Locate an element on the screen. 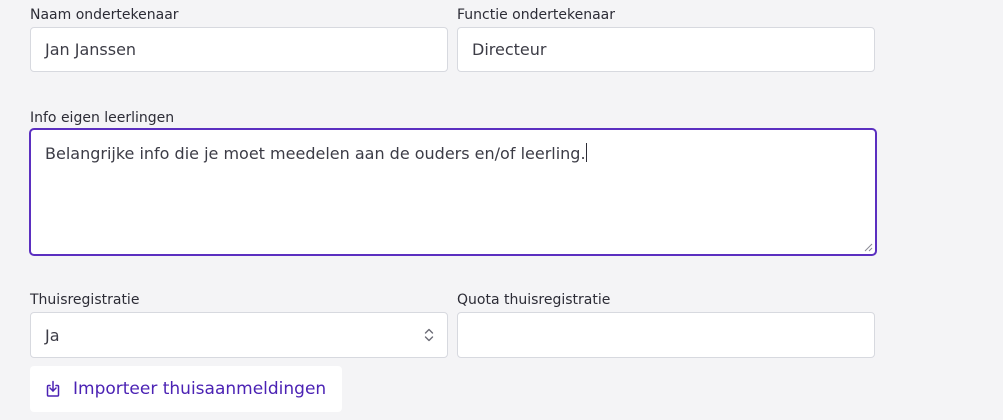 The image size is (1003, 420). home-registration-quota-input is located at coordinates (666, 335).